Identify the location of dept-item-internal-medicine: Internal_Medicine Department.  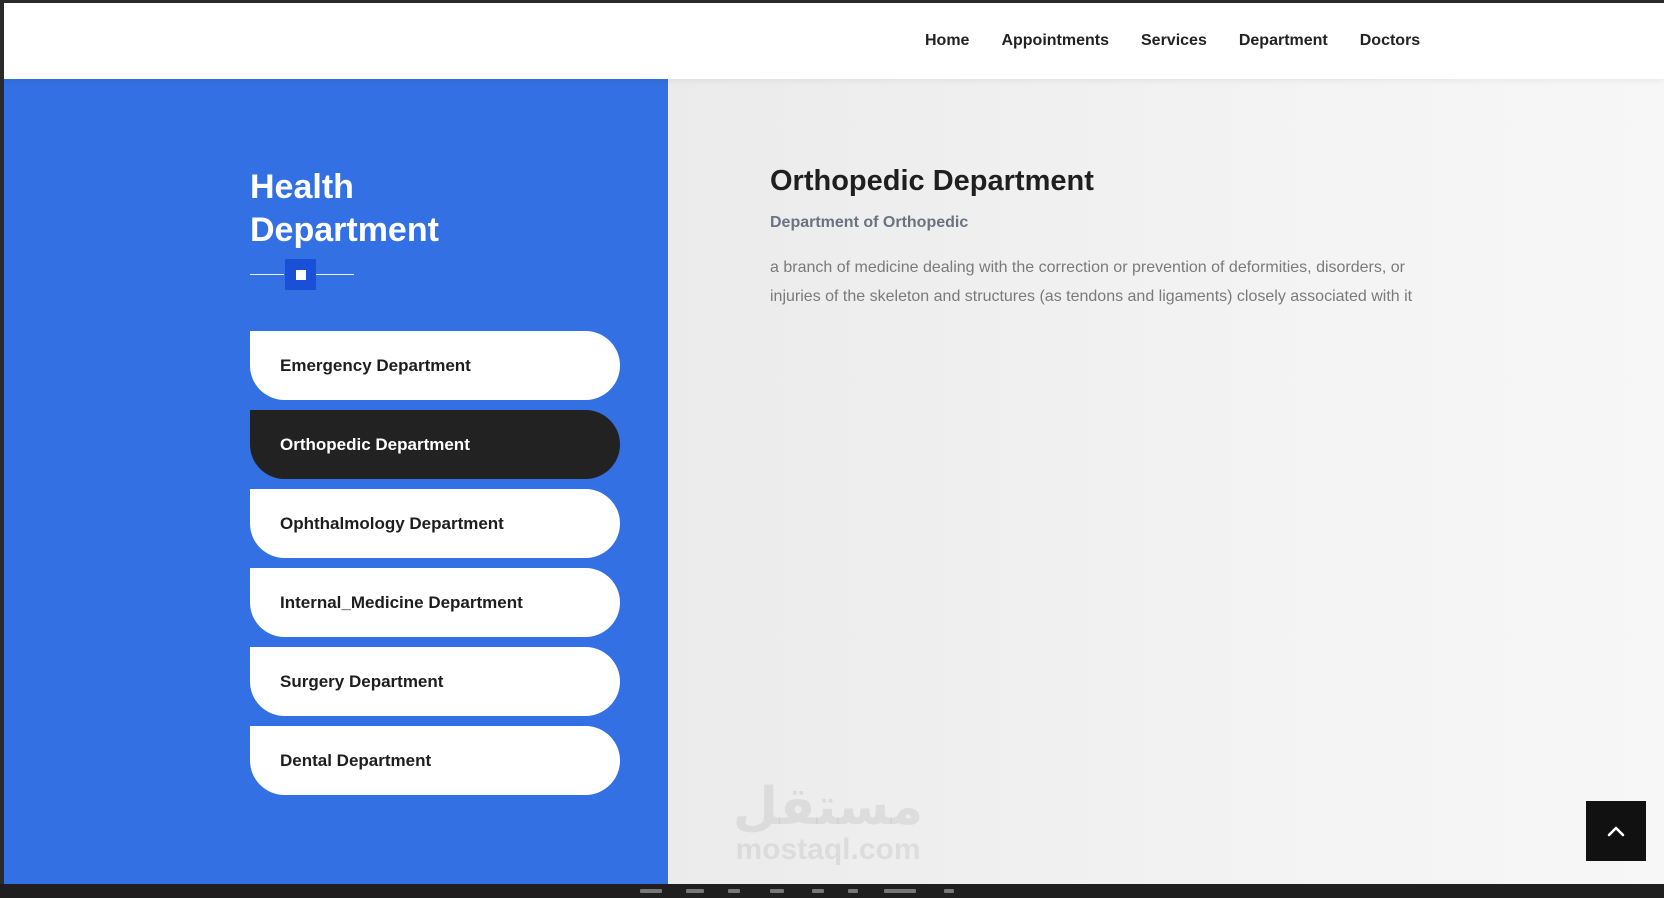
(435, 602).